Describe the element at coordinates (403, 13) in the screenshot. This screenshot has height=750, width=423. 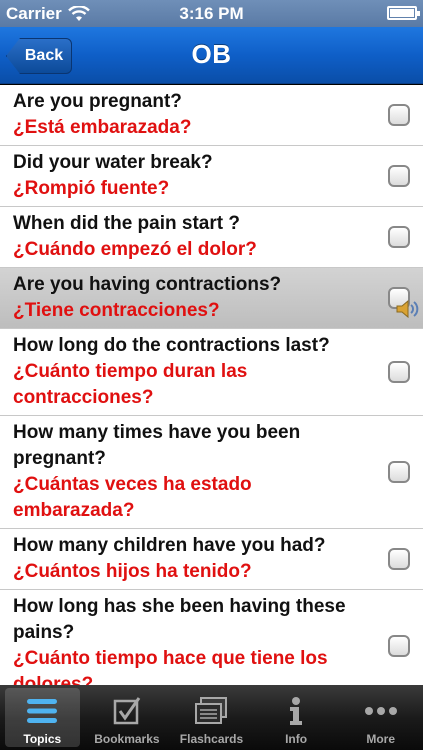
I see `battery-icon` at that location.